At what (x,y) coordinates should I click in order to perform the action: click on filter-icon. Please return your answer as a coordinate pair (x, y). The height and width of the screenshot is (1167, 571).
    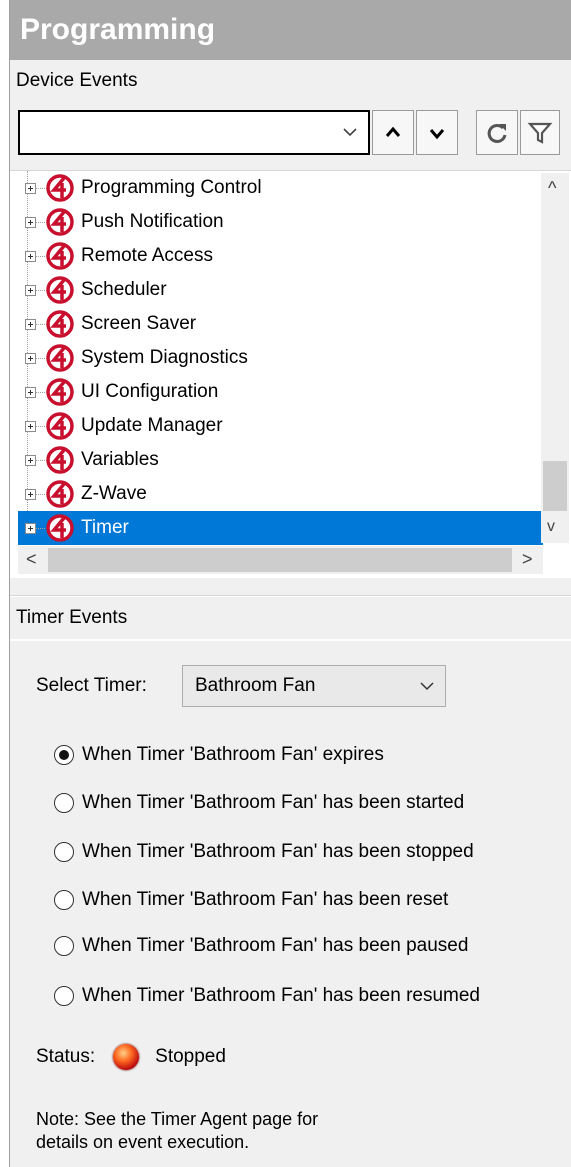
    Looking at the image, I should click on (540, 133).